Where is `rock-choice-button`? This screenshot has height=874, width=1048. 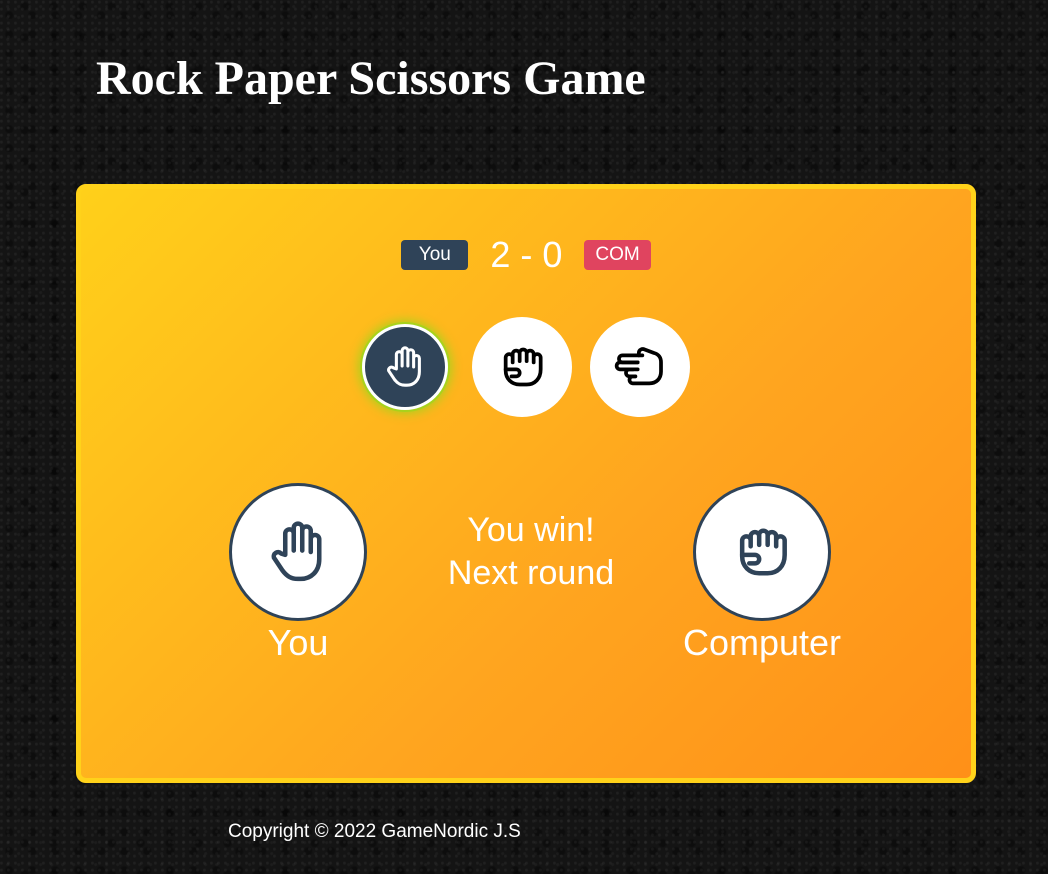
rock-choice-button is located at coordinates (522, 367).